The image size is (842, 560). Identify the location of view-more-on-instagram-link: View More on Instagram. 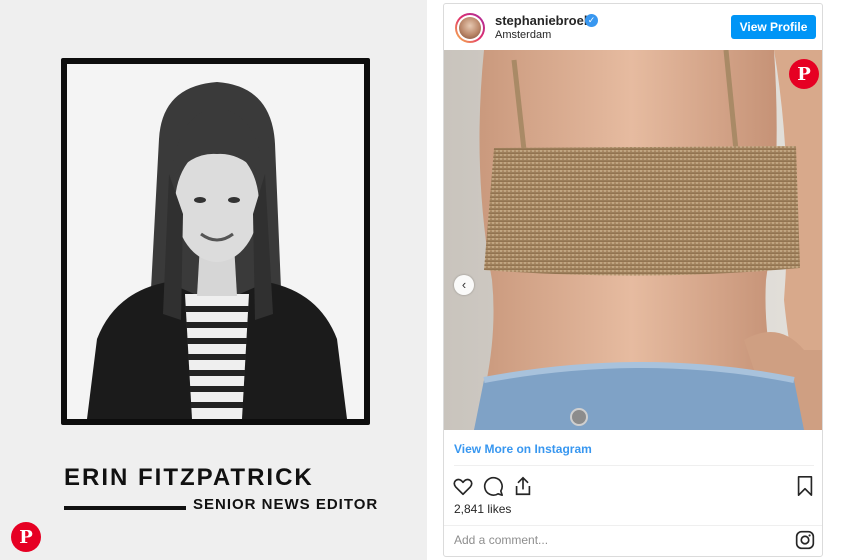
(523, 449).